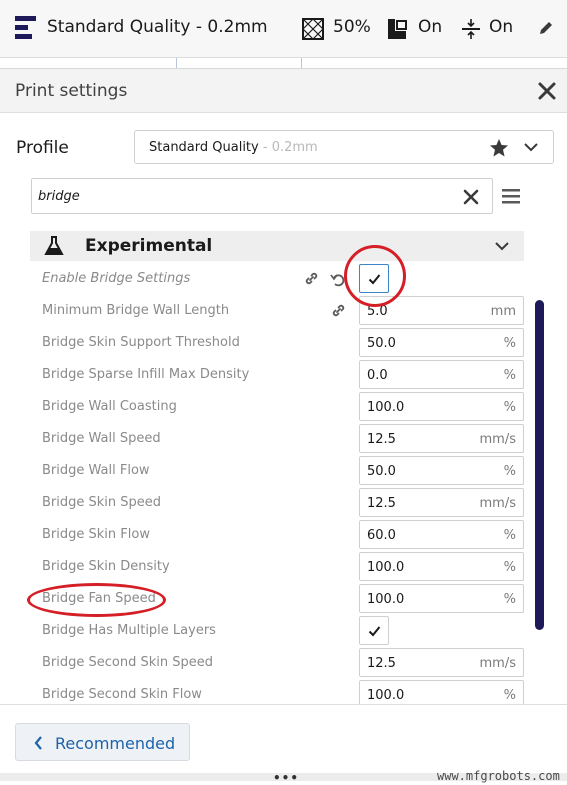 Image resolution: width=567 pixels, height=785 pixels. What do you see at coordinates (106, 566) in the screenshot?
I see `setting-label: Bridge Skin Density` at bounding box center [106, 566].